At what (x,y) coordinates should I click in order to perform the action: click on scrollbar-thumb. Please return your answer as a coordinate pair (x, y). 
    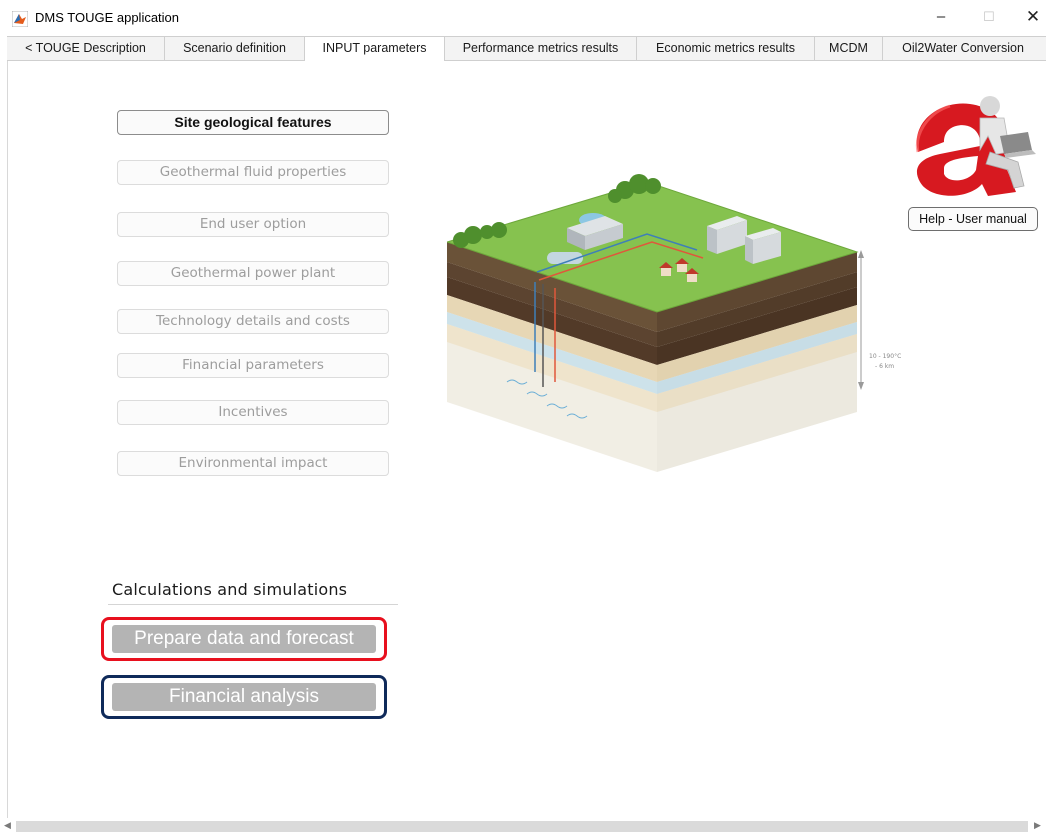
    Looking at the image, I should click on (522, 826).